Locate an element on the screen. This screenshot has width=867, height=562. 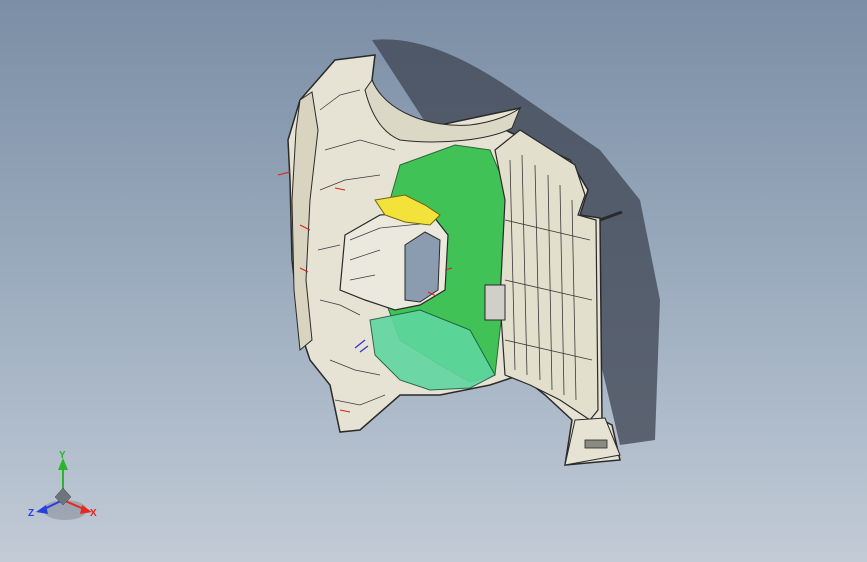
coordinate-triad: Y X Z is located at coordinates (62, 485).